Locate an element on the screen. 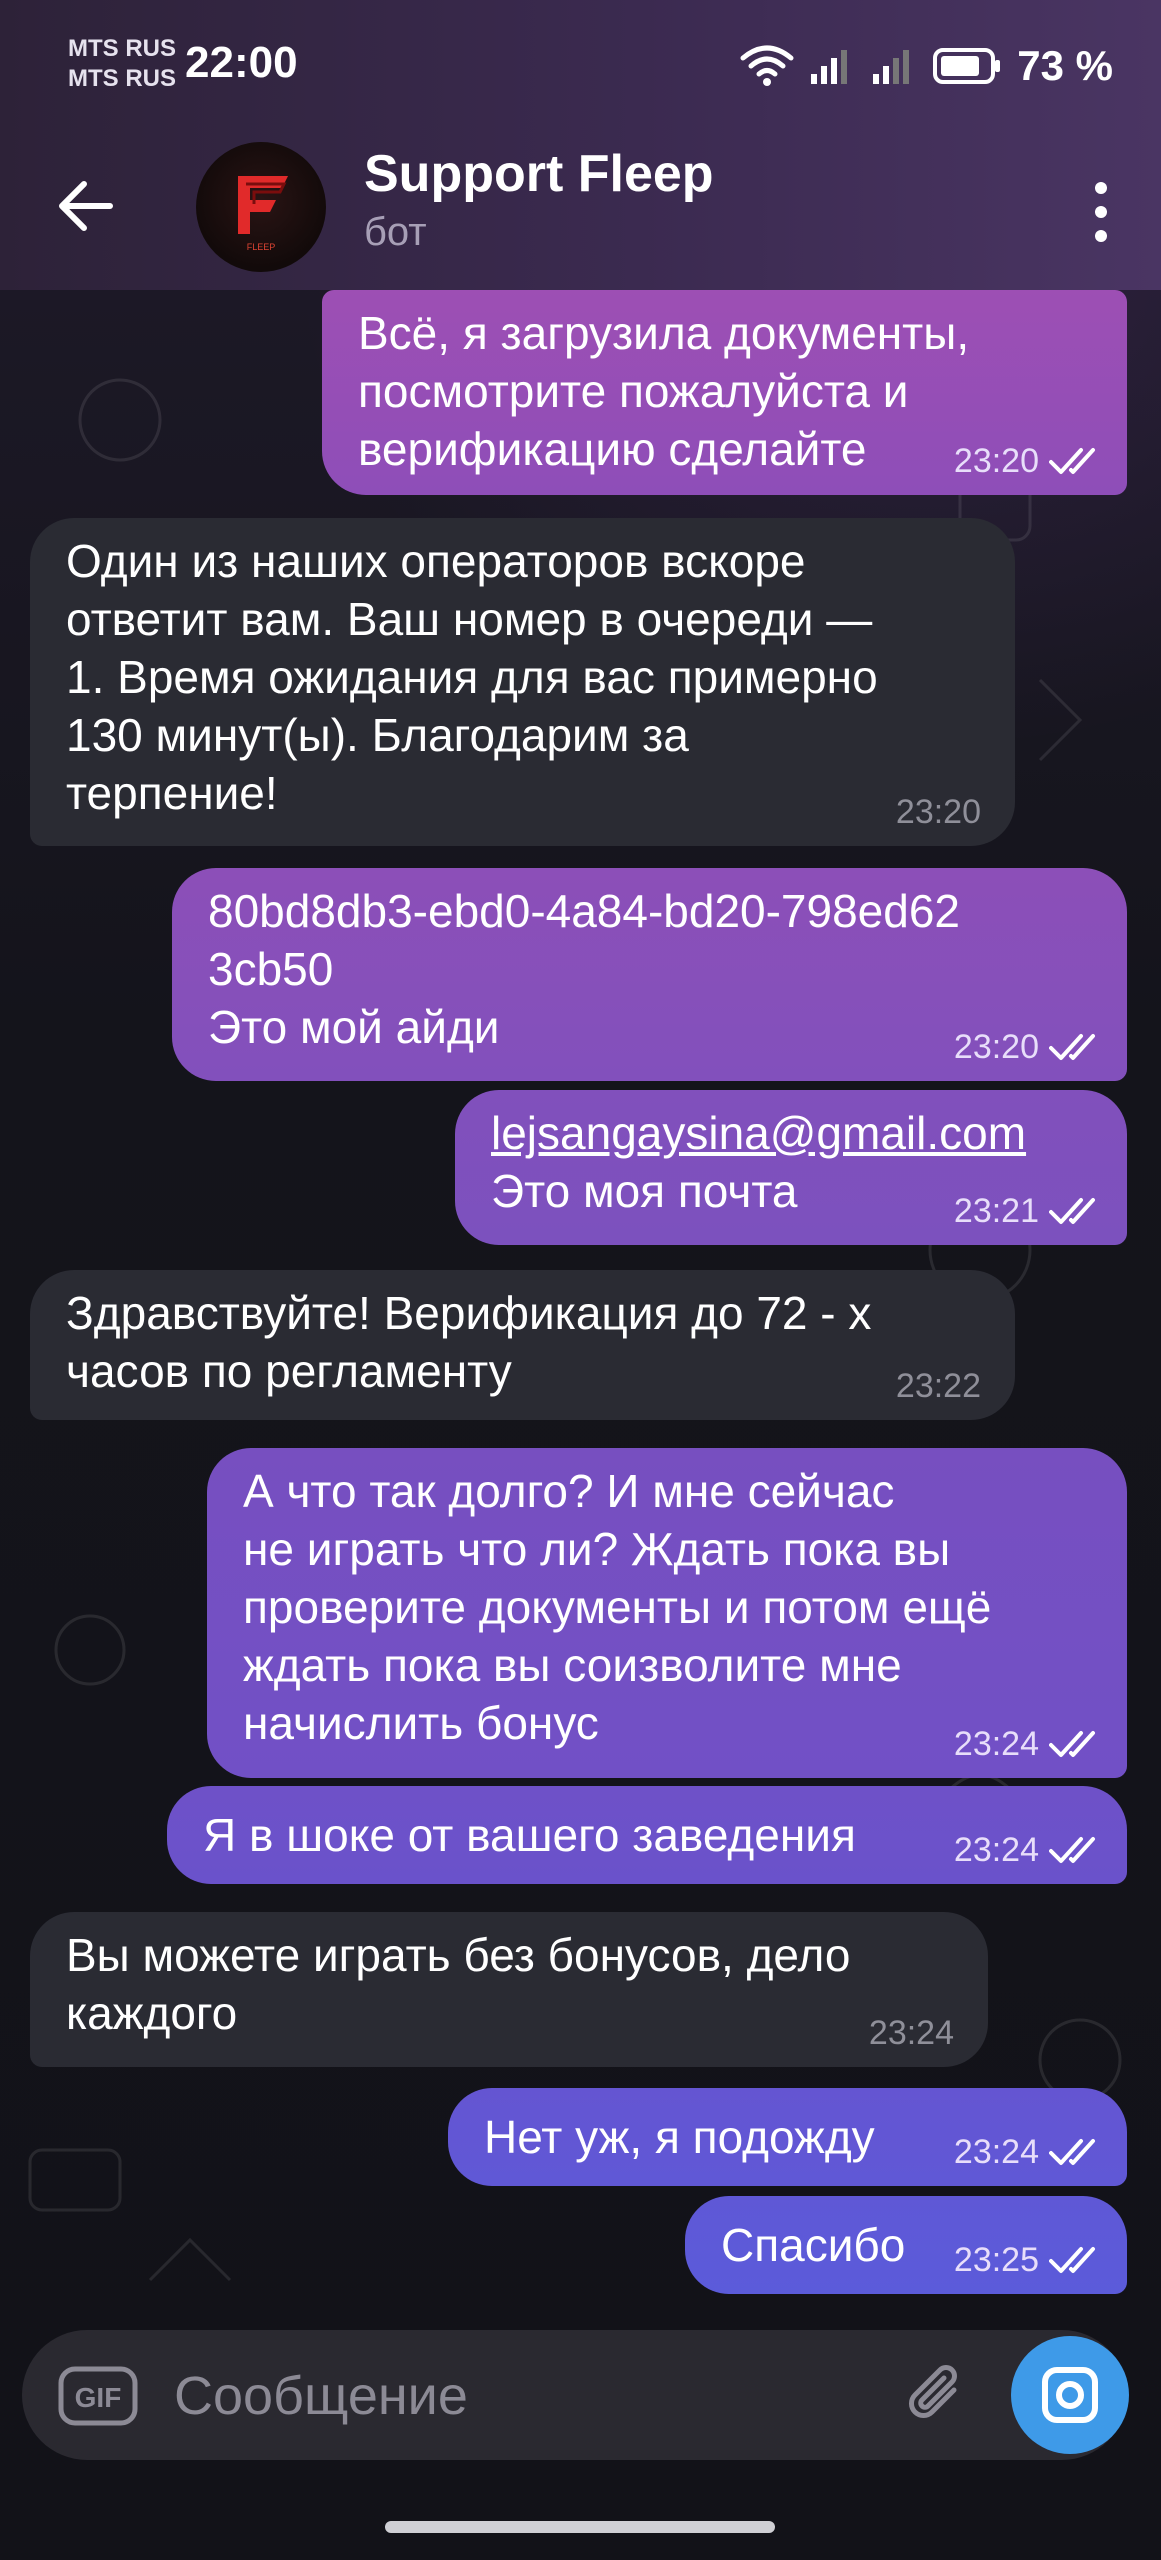 The width and height of the screenshot is (1161, 2560). paperclip-icon is located at coordinates (938, 2396).